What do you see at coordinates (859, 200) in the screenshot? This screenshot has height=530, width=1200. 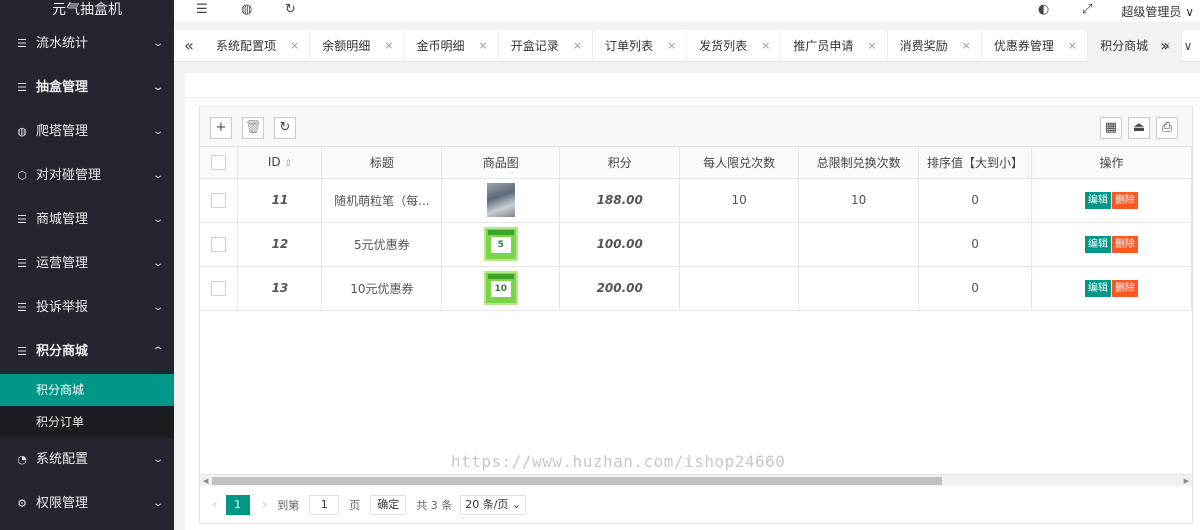 I see `cell-total-limit: 10` at bounding box center [859, 200].